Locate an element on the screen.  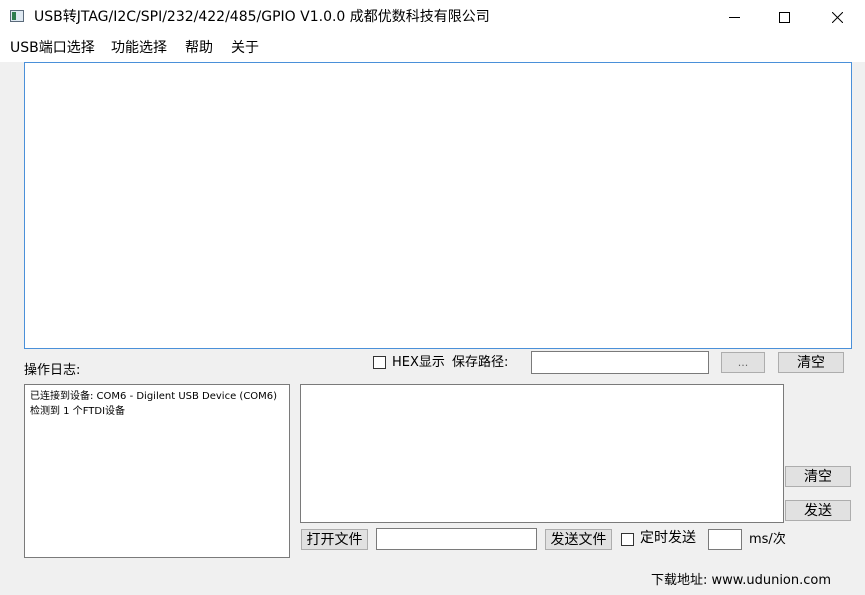
menu-bar: USB端口选择 功能选择 帮助 关于 is located at coordinates (432, 48).